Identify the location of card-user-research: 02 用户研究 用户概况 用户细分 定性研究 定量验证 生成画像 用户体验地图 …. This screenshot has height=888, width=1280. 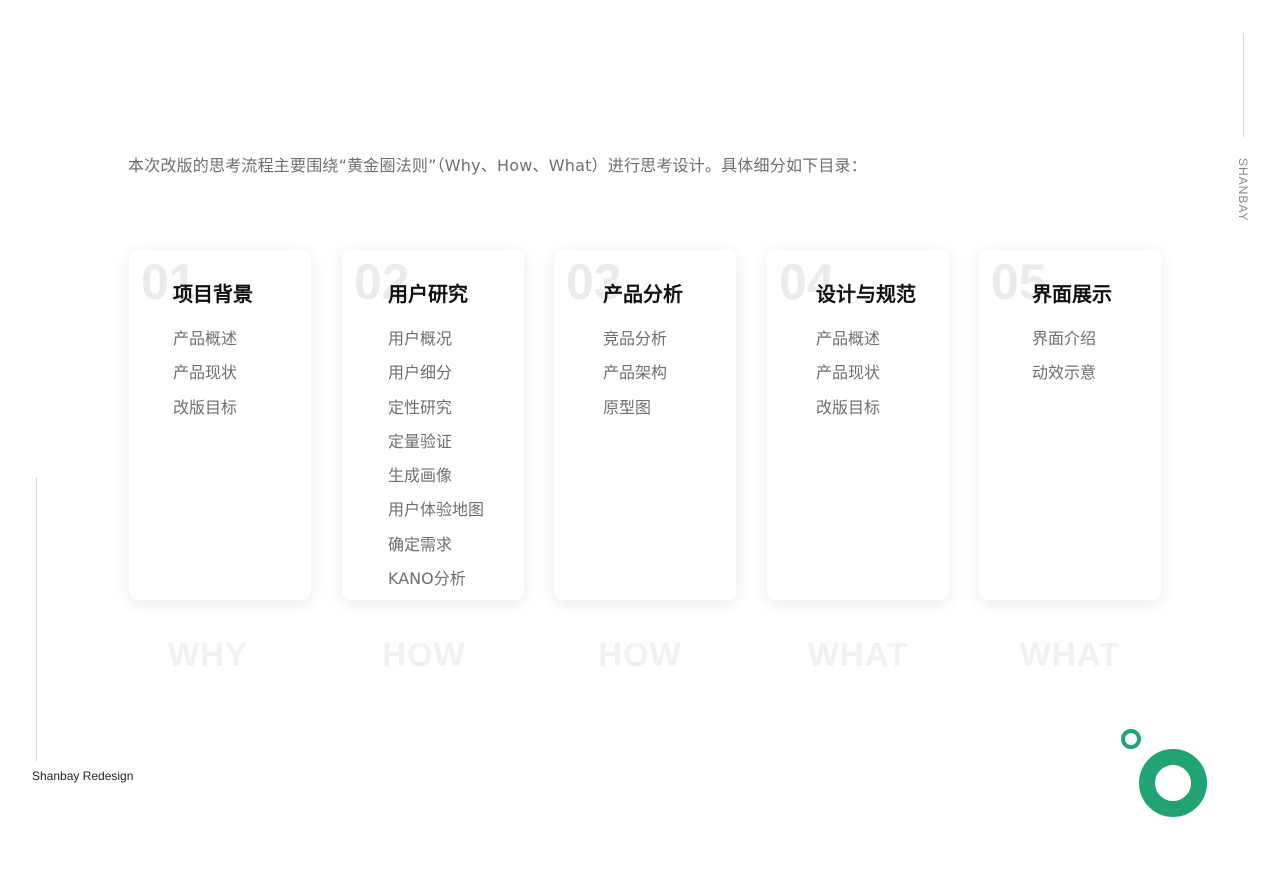
(433, 425).